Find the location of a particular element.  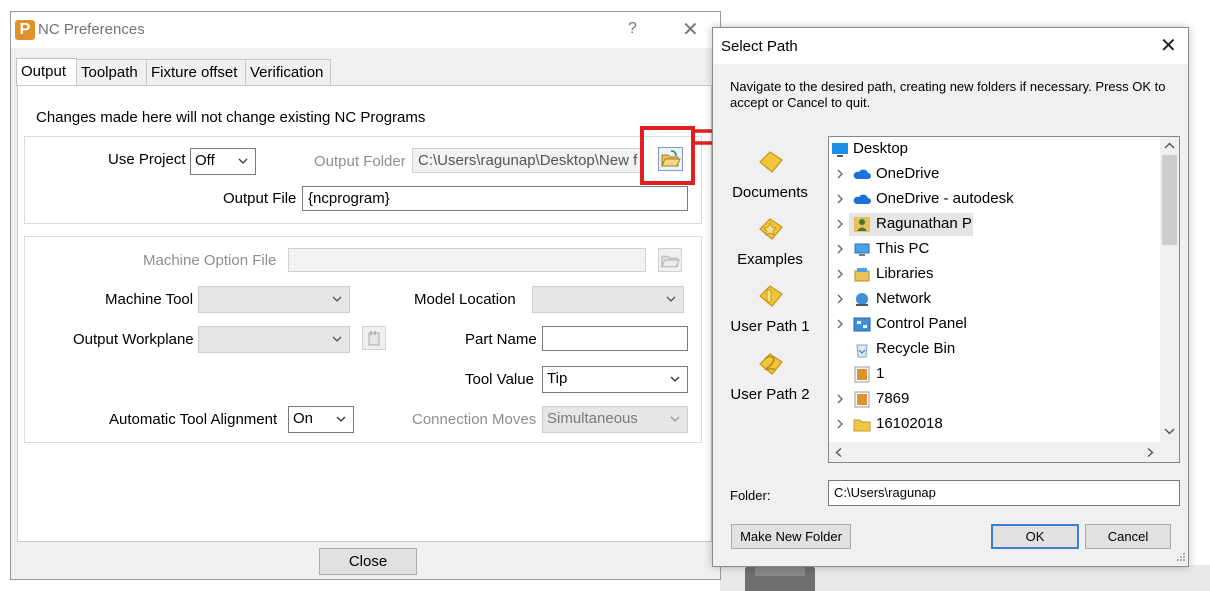

browse-machine-option-button is located at coordinates (670, 260).